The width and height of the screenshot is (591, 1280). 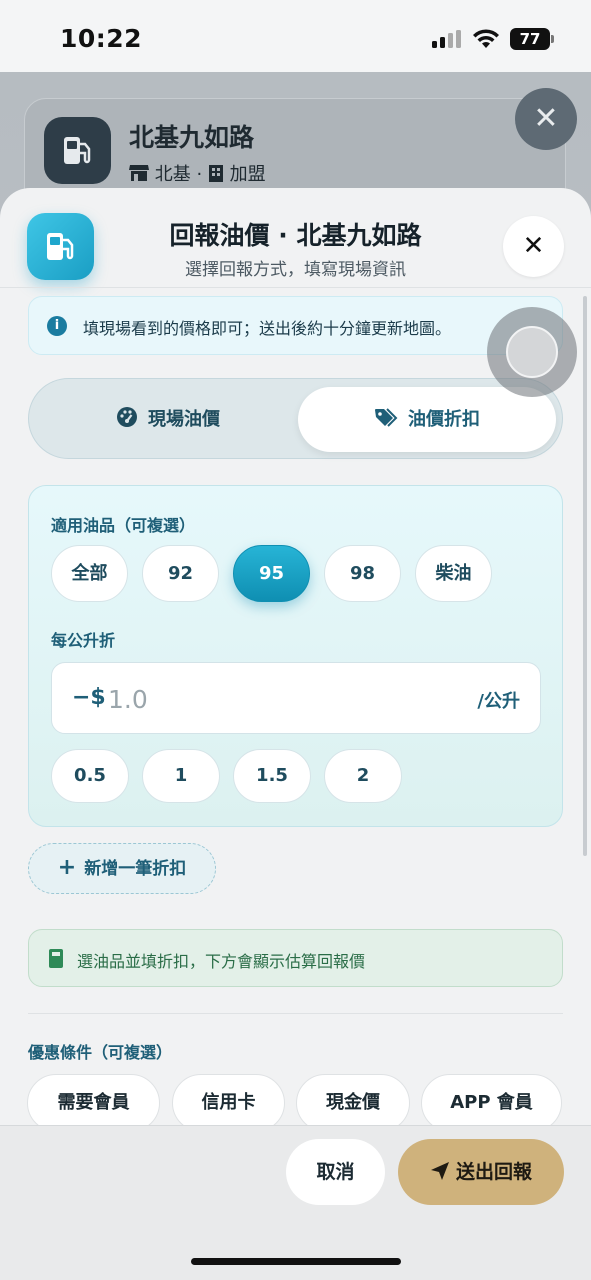 I want to click on battery-icon: 77, so click(x=530, y=39).